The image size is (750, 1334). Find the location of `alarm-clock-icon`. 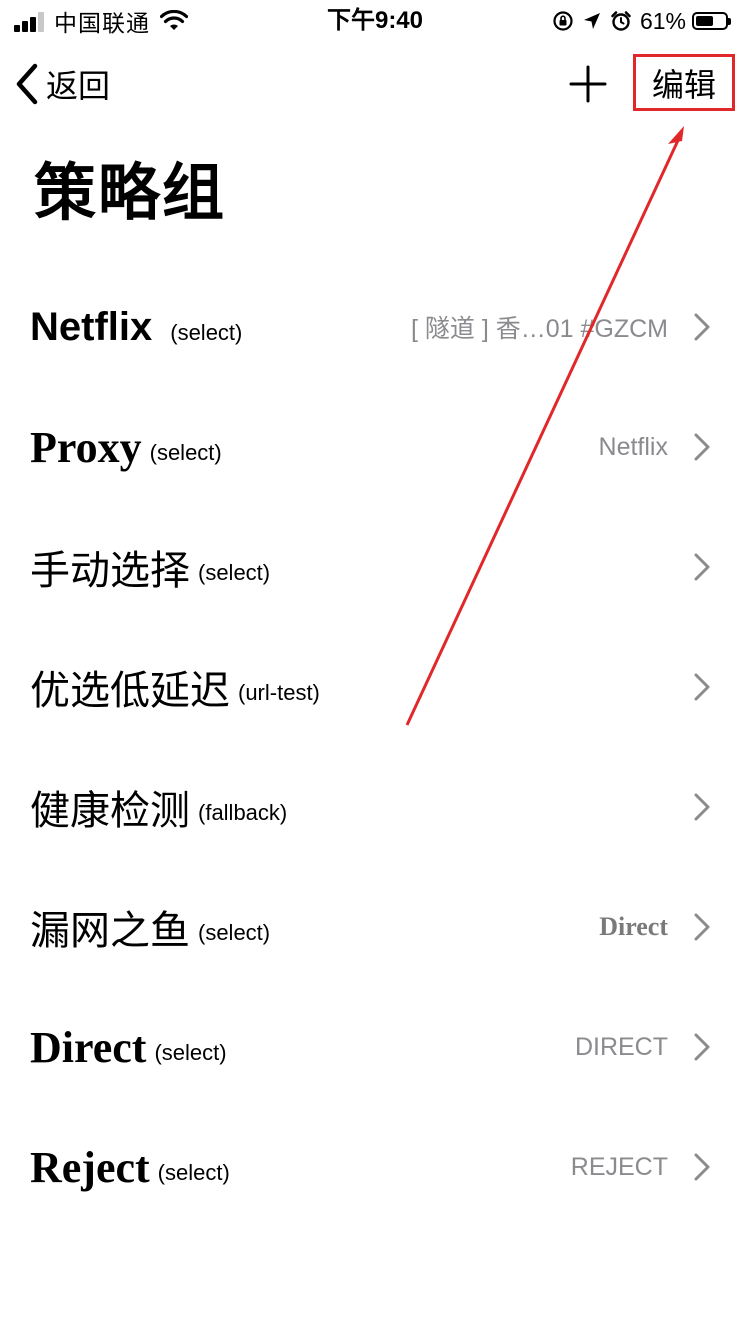

alarm-clock-icon is located at coordinates (621, 21).